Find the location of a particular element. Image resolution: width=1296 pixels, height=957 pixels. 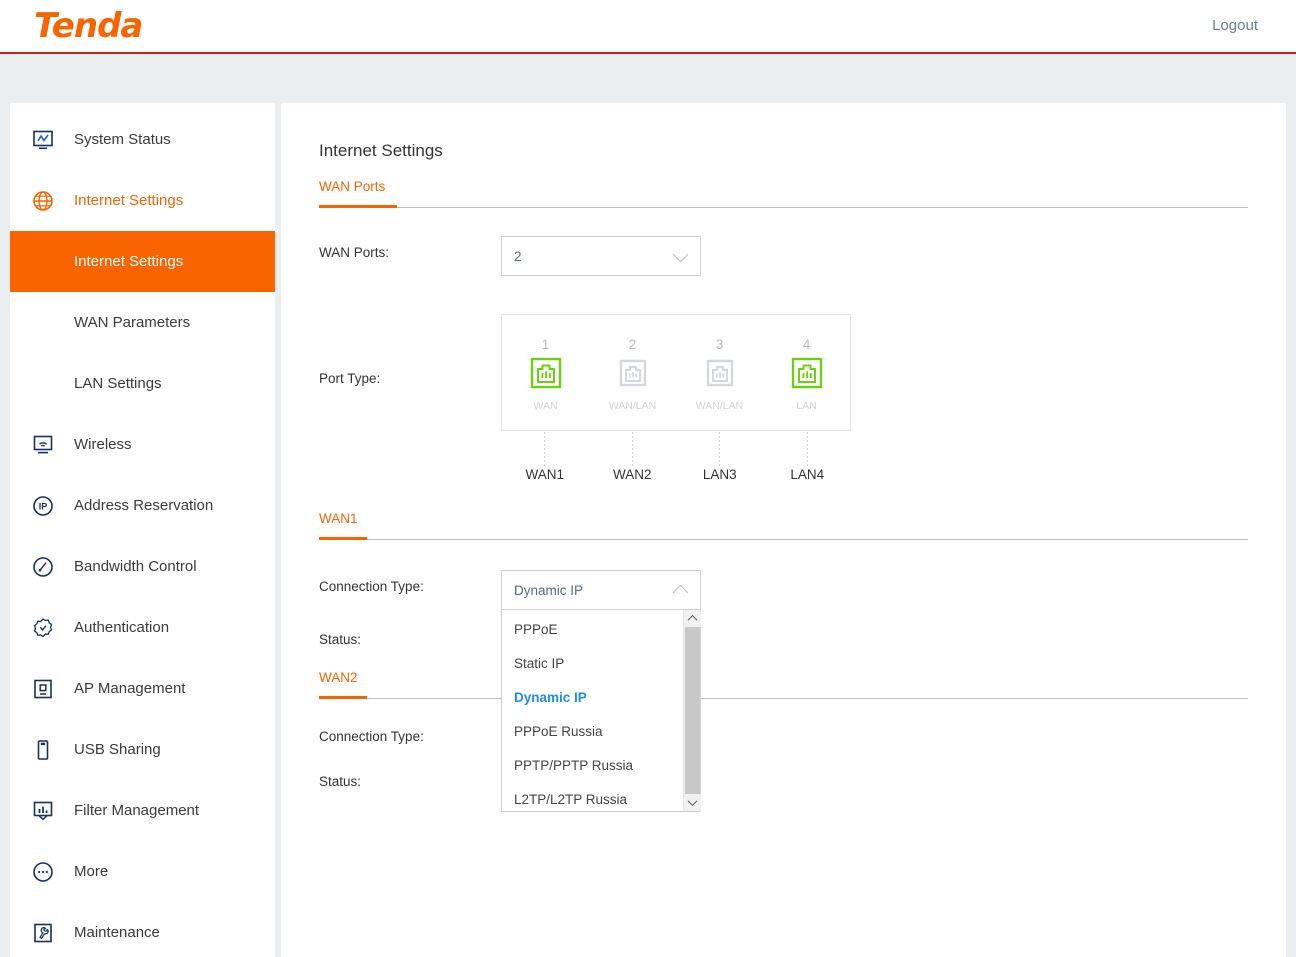

scroll-up-button is located at coordinates (692, 618).